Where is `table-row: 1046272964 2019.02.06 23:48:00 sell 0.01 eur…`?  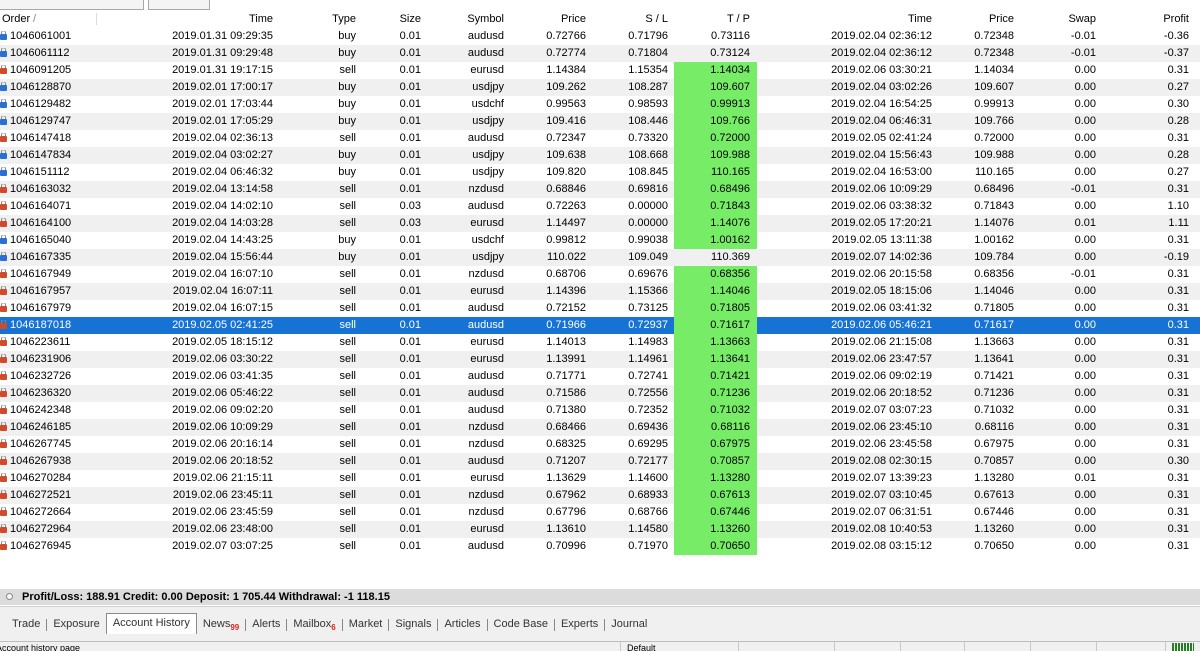 table-row: 1046272964 2019.02.06 23:48:00 sell 0.01 eur… is located at coordinates (600, 529).